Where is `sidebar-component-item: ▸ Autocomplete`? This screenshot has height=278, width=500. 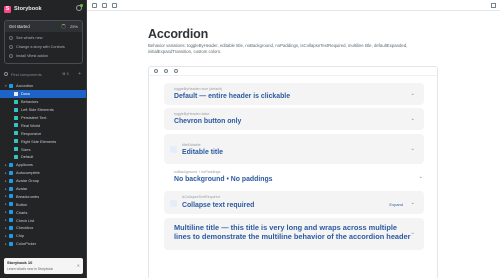 sidebar-component-item: ▸ Autocomplete is located at coordinates (43, 173).